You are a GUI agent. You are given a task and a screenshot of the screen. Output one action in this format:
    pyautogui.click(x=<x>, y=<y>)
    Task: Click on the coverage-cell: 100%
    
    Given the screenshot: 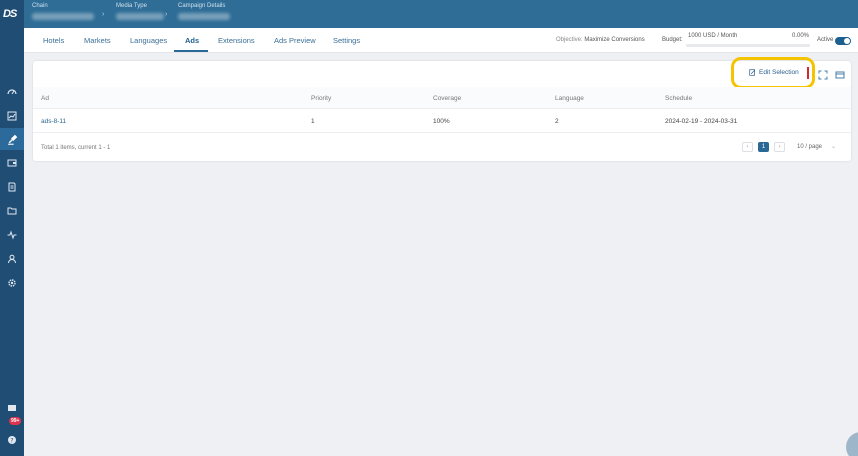 What is the action you would take?
    pyautogui.click(x=441, y=121)
    